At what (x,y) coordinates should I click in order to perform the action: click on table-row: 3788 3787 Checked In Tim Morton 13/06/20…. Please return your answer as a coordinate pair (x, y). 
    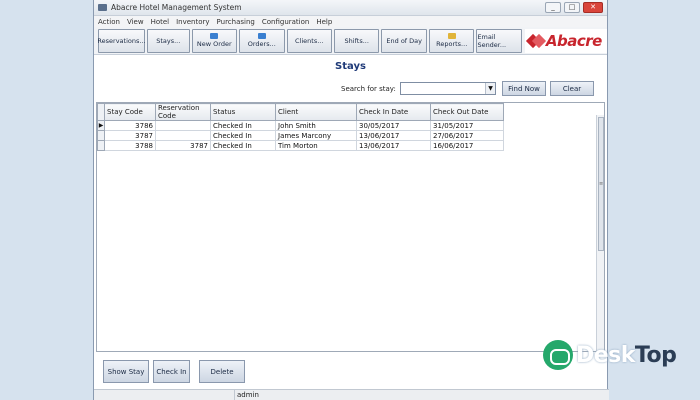
    Looking at the image, I should click on (300, 145).